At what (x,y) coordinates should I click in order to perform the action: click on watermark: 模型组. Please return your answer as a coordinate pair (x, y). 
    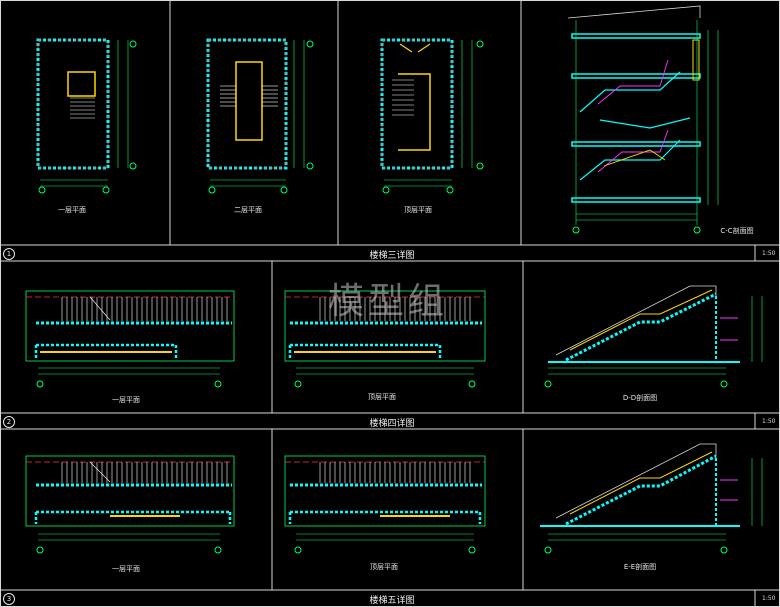
    Looking at the image, I should click on (388, 301).